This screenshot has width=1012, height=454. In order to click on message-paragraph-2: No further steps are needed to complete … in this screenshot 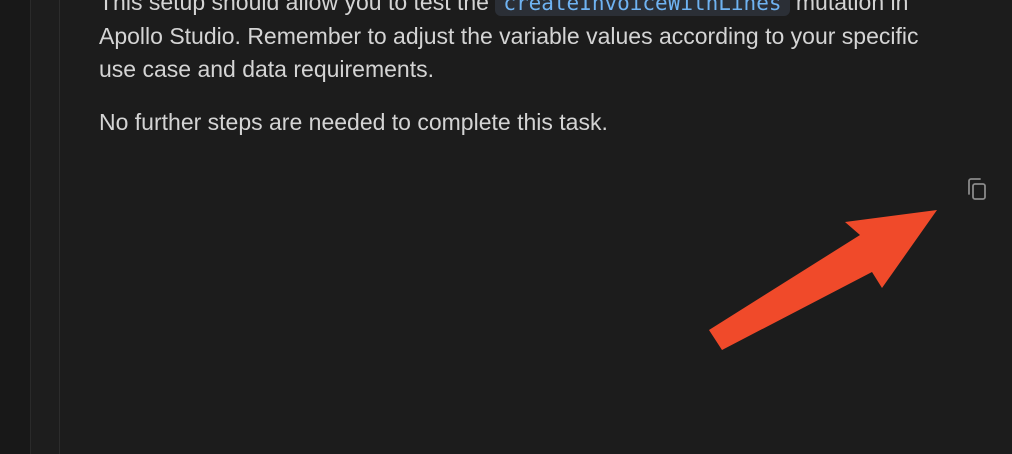, I will do `click(353, 122)`.